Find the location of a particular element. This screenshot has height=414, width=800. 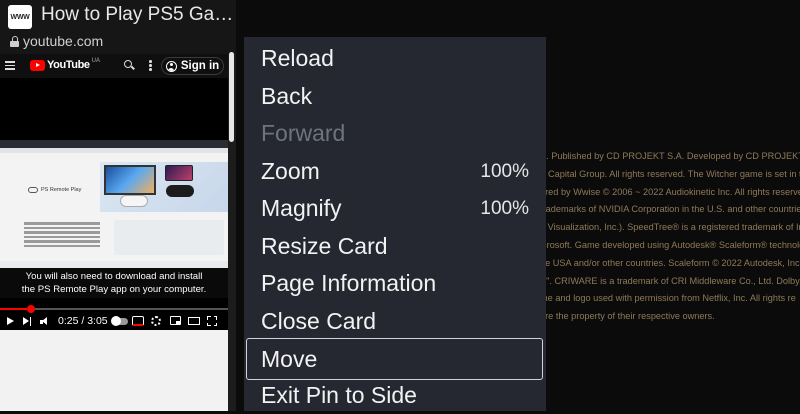

menu-item-exit-pin-to-side: Exit Pin to Side is located at coordinates (395, 395).